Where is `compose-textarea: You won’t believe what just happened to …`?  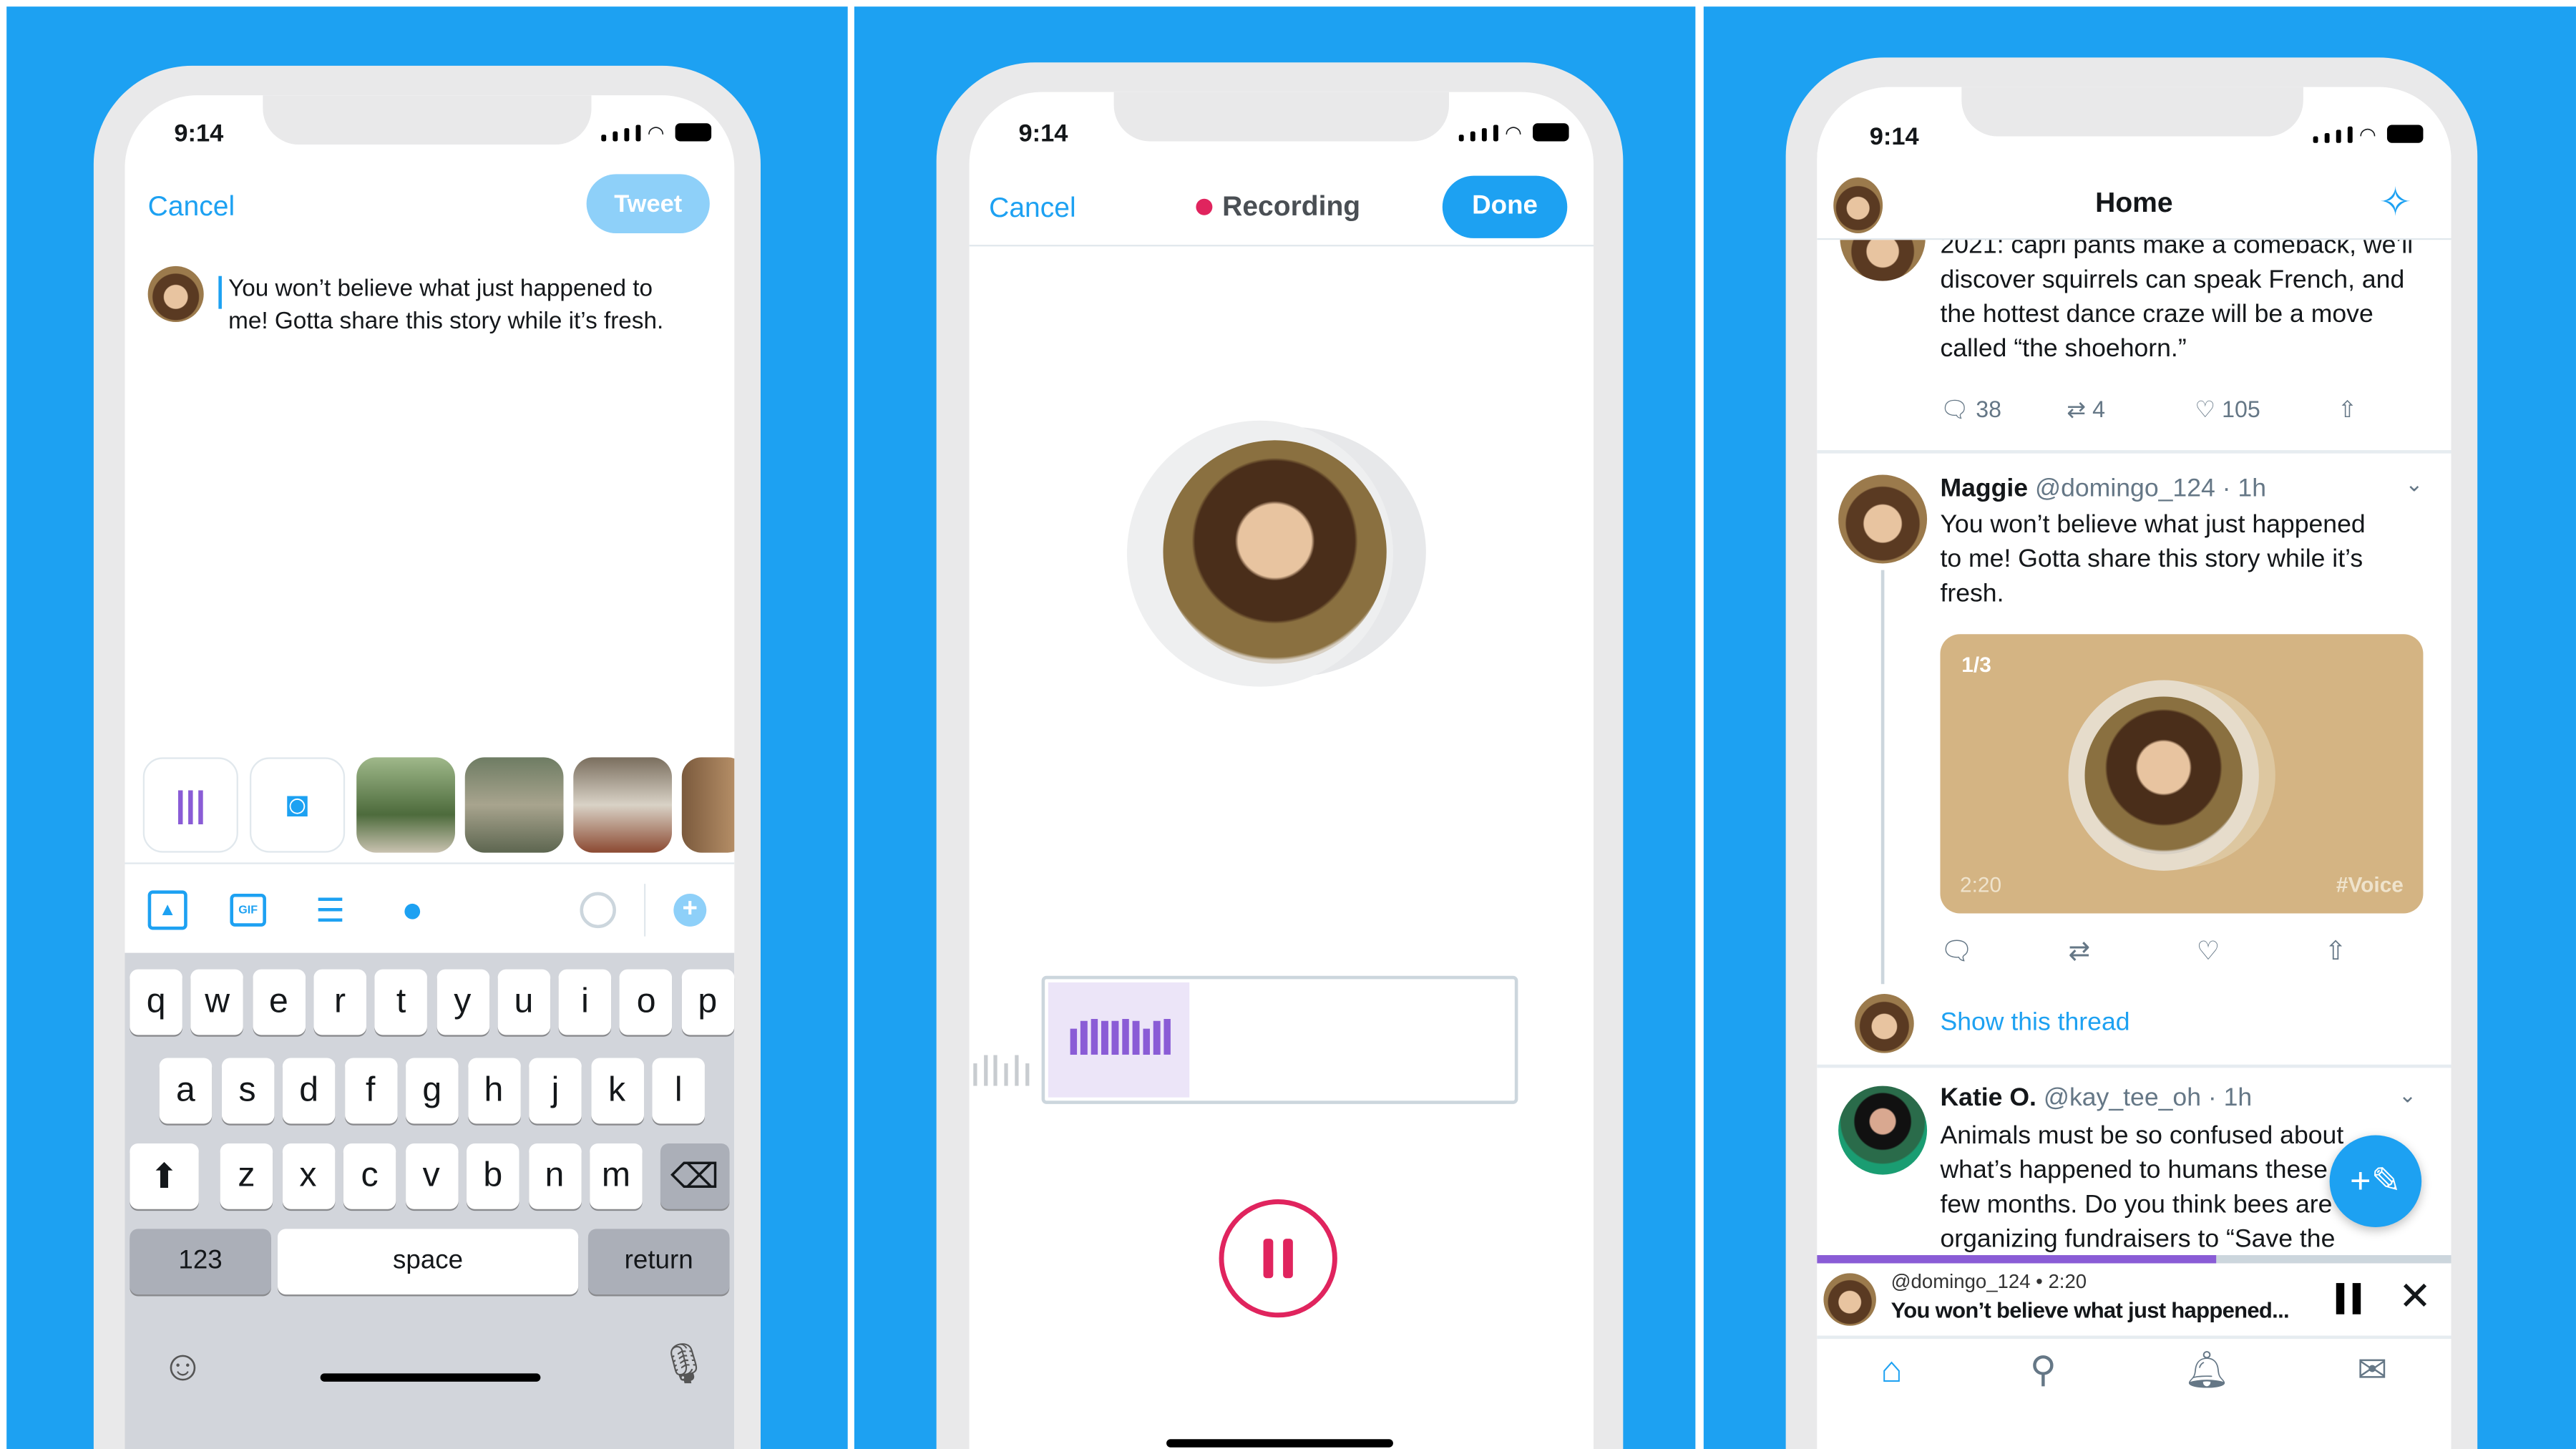 compose-textarea: You won’t believe what just happened to … is located at coordinates (454, 305).